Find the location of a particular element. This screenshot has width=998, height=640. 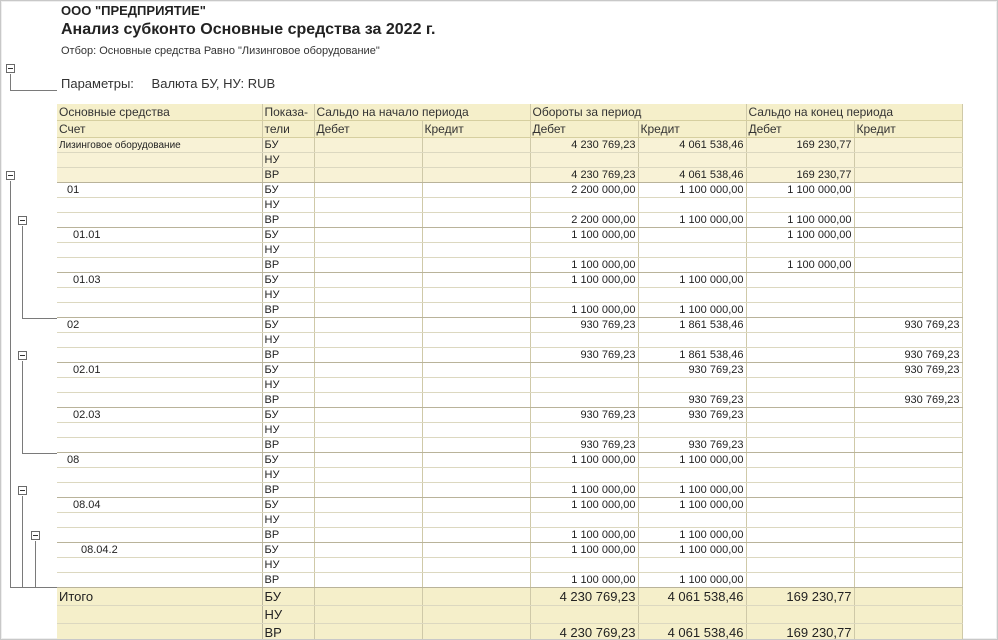

grouping-gutter is located at coordinates (29, 320).